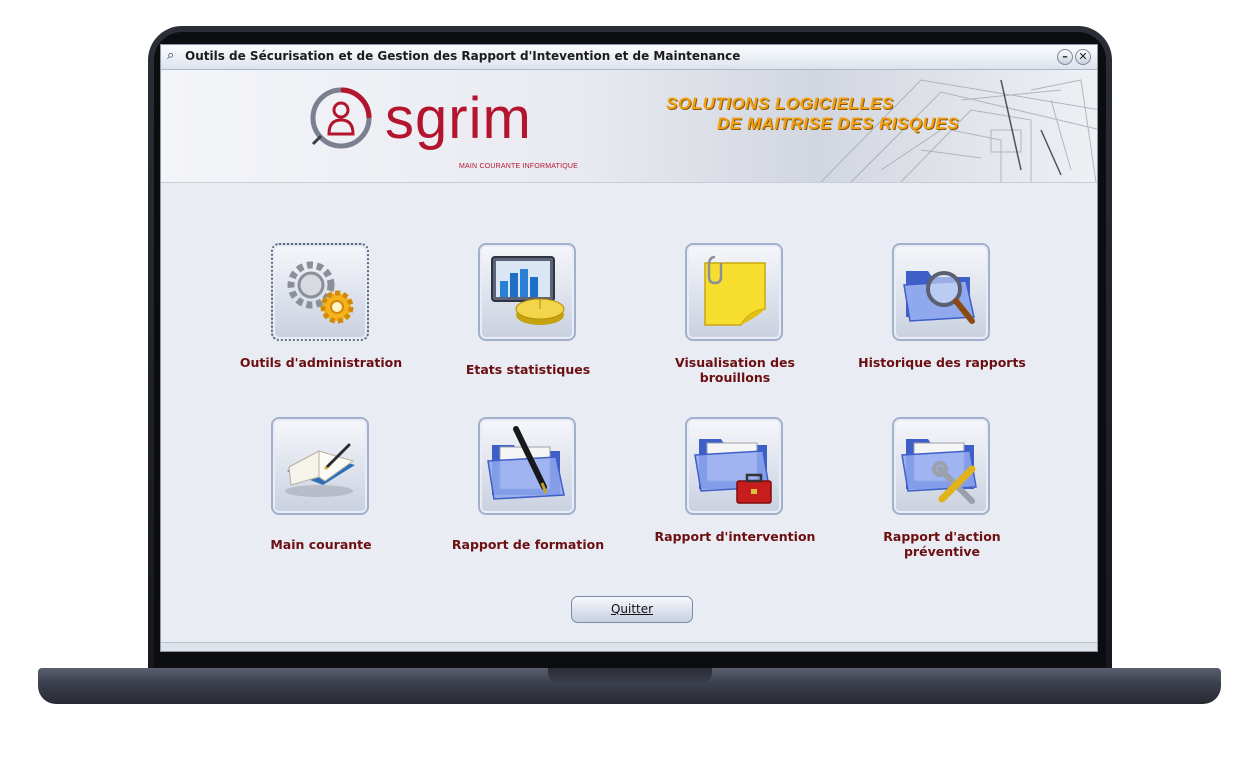 Image resolution: width=1259 pixels, height=760 pixels. What do you see at coordinates (1083, 57) in the screenshot?
I see `close-button: ✕` at bounding box center [1083, 57].